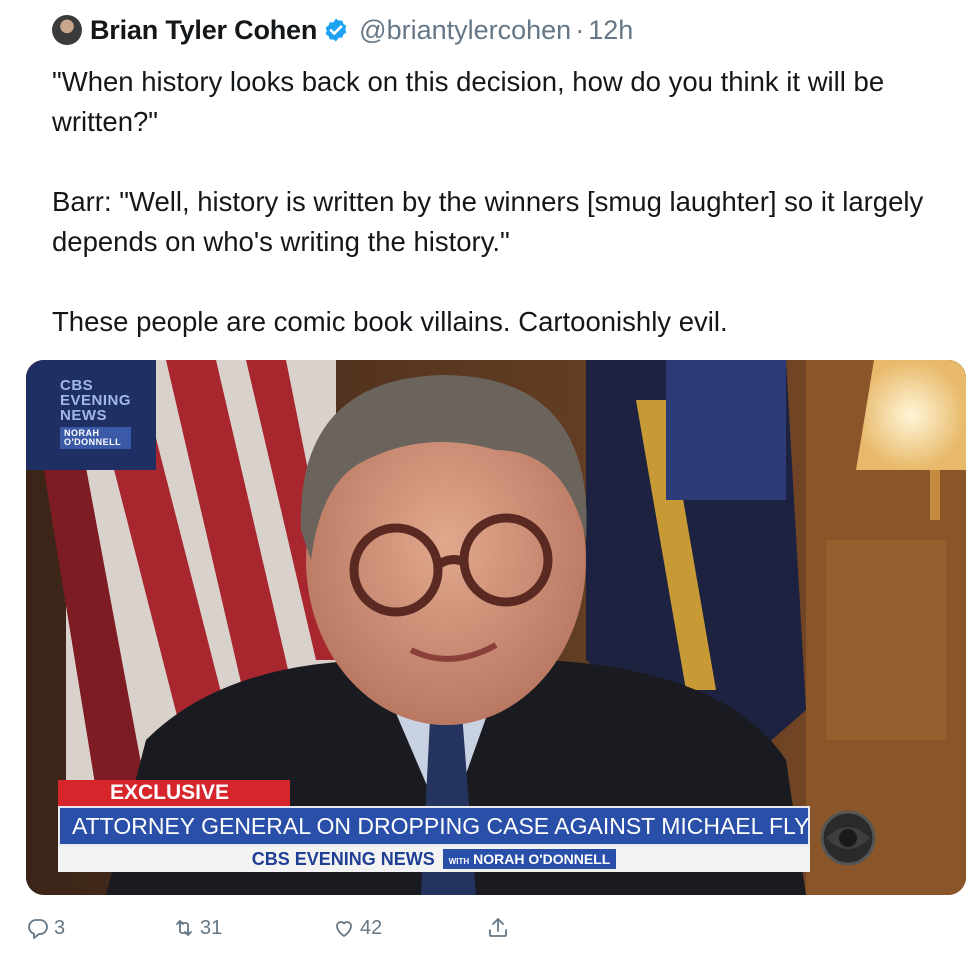 The height and width of the screenshot is (957, 980). I want to click on tweet-timestamp: 12h, so click(610, 30).